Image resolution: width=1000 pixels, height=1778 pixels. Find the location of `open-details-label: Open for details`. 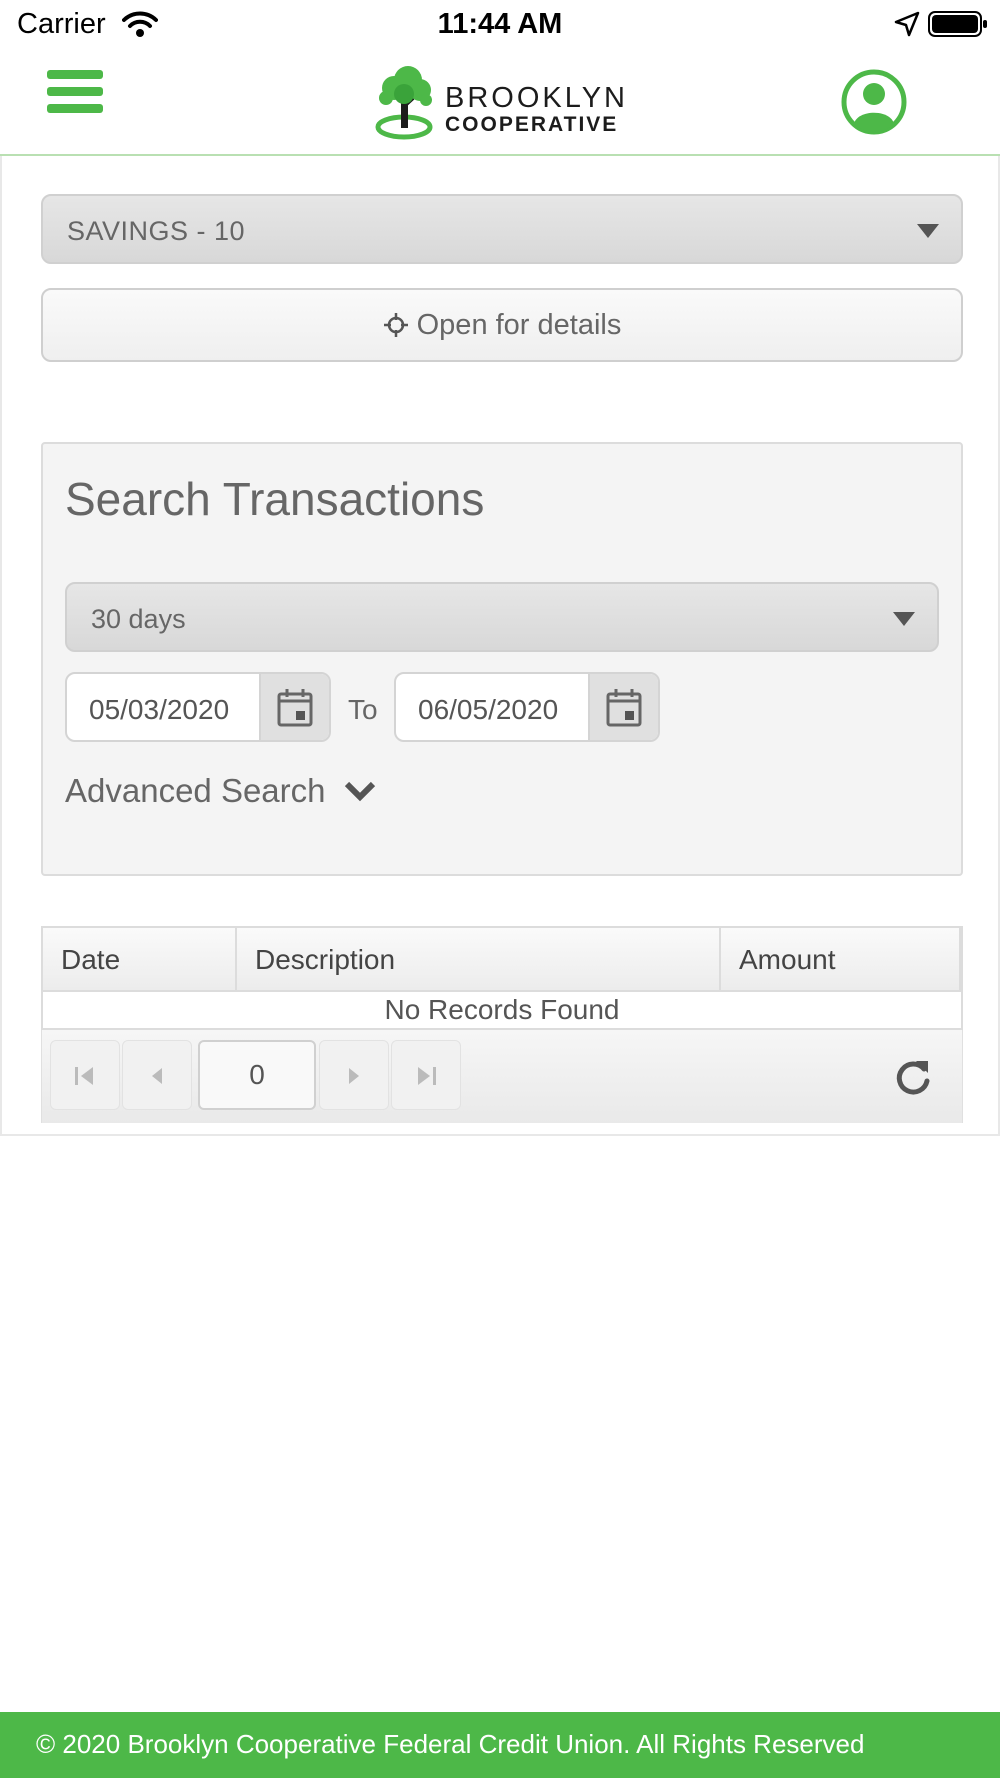

open-details-label: Open for details is located at coordinates (519, 324).